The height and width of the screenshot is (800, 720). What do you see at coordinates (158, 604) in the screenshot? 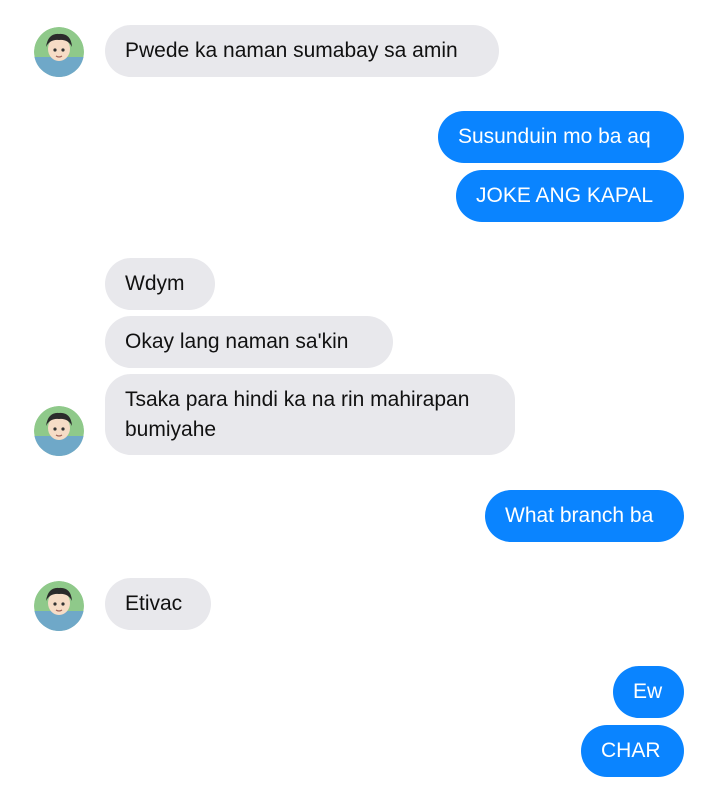
I see `incoming-message-bubble: Etivac` at bounding box center [158, 604].